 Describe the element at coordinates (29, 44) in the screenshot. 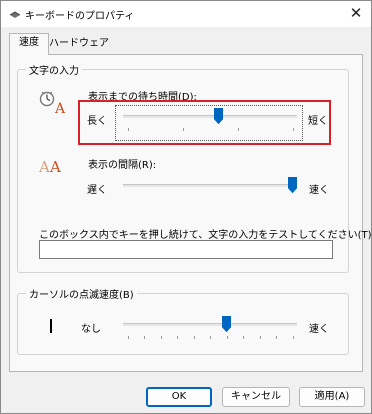

I see `tab-speed: 速度` at that location.